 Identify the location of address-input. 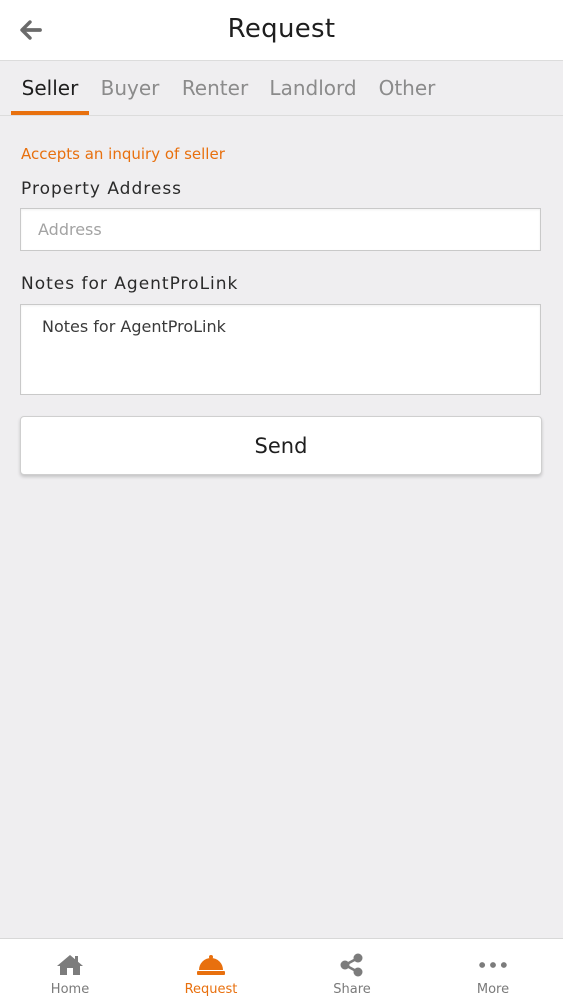
(280, 229).